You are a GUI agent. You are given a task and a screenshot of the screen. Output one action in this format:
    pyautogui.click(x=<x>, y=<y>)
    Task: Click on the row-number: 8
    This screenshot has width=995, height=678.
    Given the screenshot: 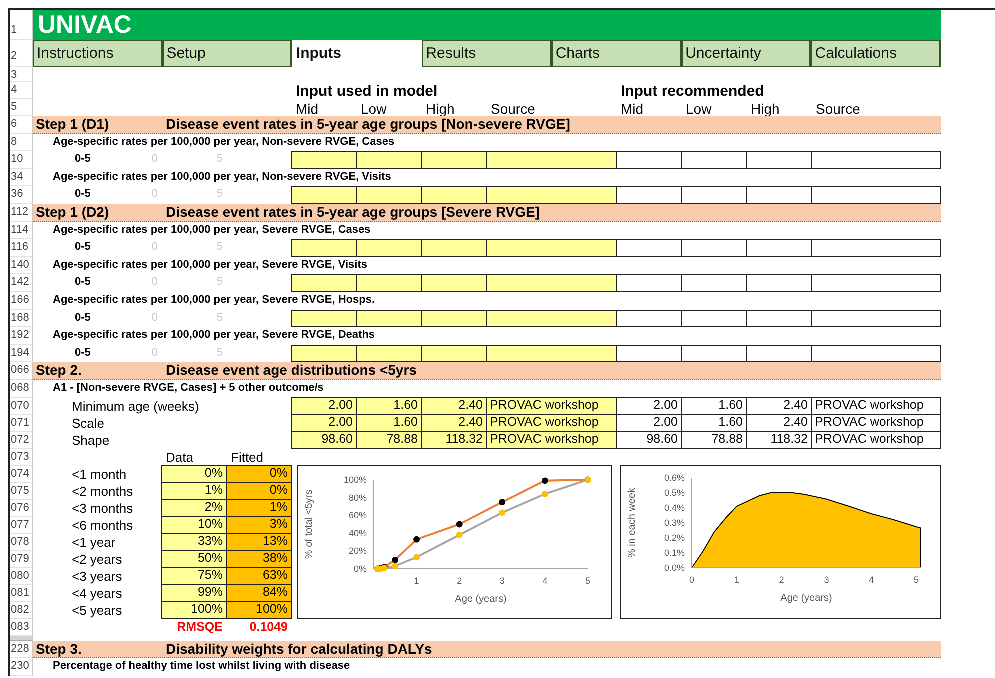 What is the action you would take?
    pyautogui.click(x=21, y=143)
    